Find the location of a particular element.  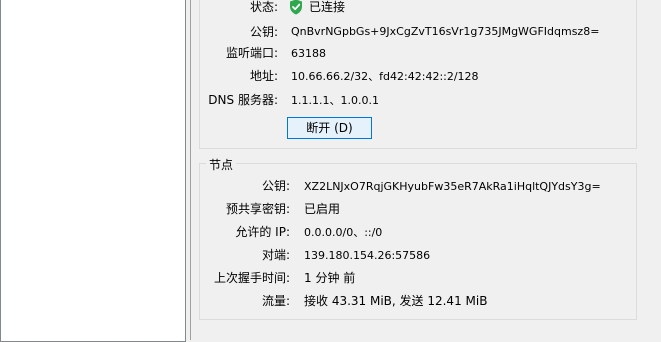

transfer-label: 流量: is located at coordinates (275, 301).